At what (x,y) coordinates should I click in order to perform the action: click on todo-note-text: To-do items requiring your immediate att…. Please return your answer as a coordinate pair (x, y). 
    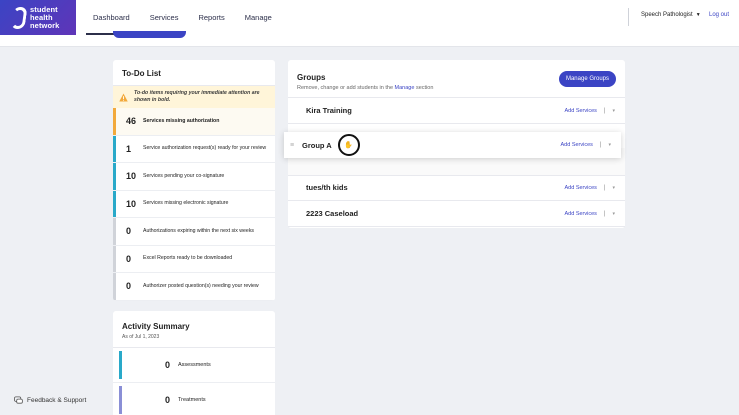
    Looking at the image, I should click on (197, 96).